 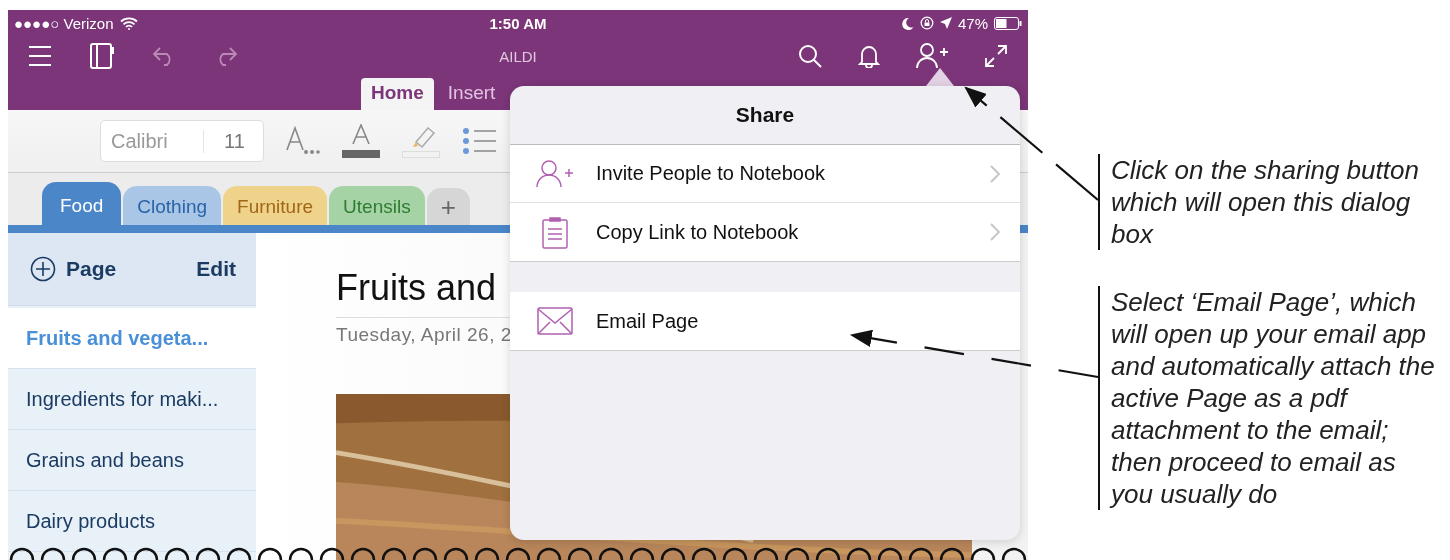 I want to click on envelope-icon, so click(x=555, y=321).